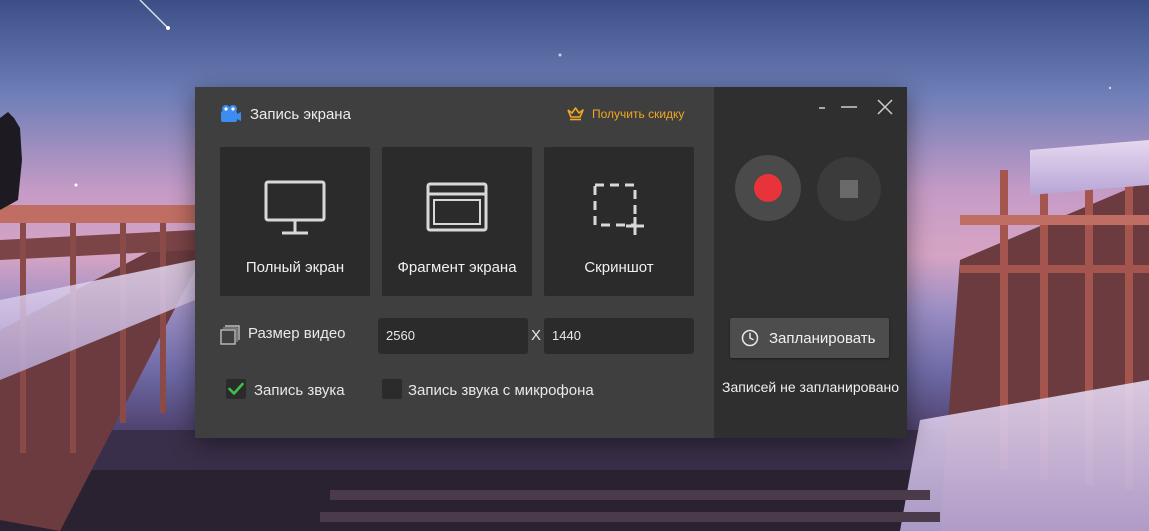  I want to click on recording-controls-panel: Запланировать Записей не запланировано, so click(810, 262).